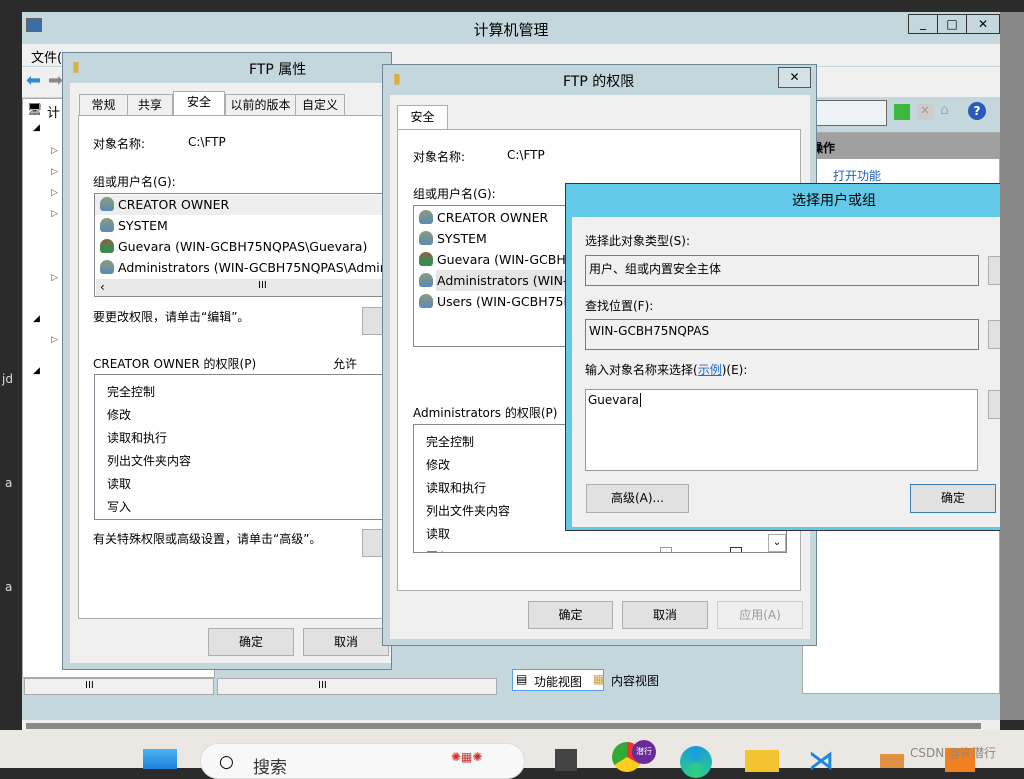  What do you see at coordinates (345, 364) in the screenshot?
I see `allow-column-header: 允许` at bounding box center [345, 364].